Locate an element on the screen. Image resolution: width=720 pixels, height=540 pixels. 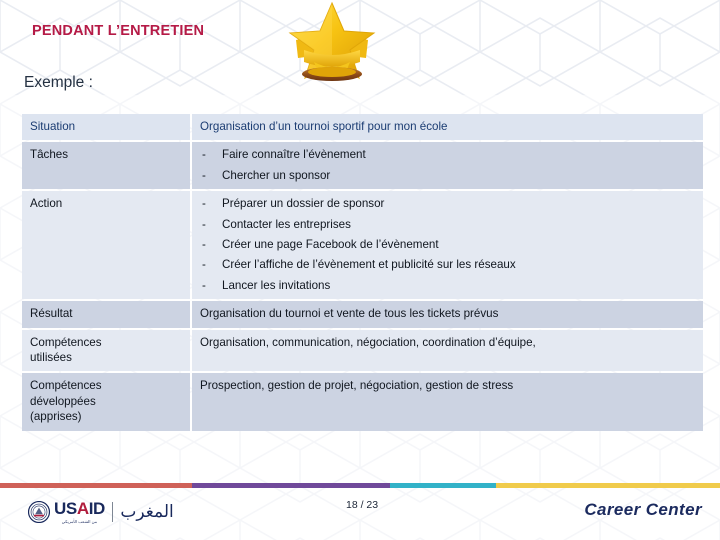
row-label-line: utilisées is located at coordinates (51, 358).